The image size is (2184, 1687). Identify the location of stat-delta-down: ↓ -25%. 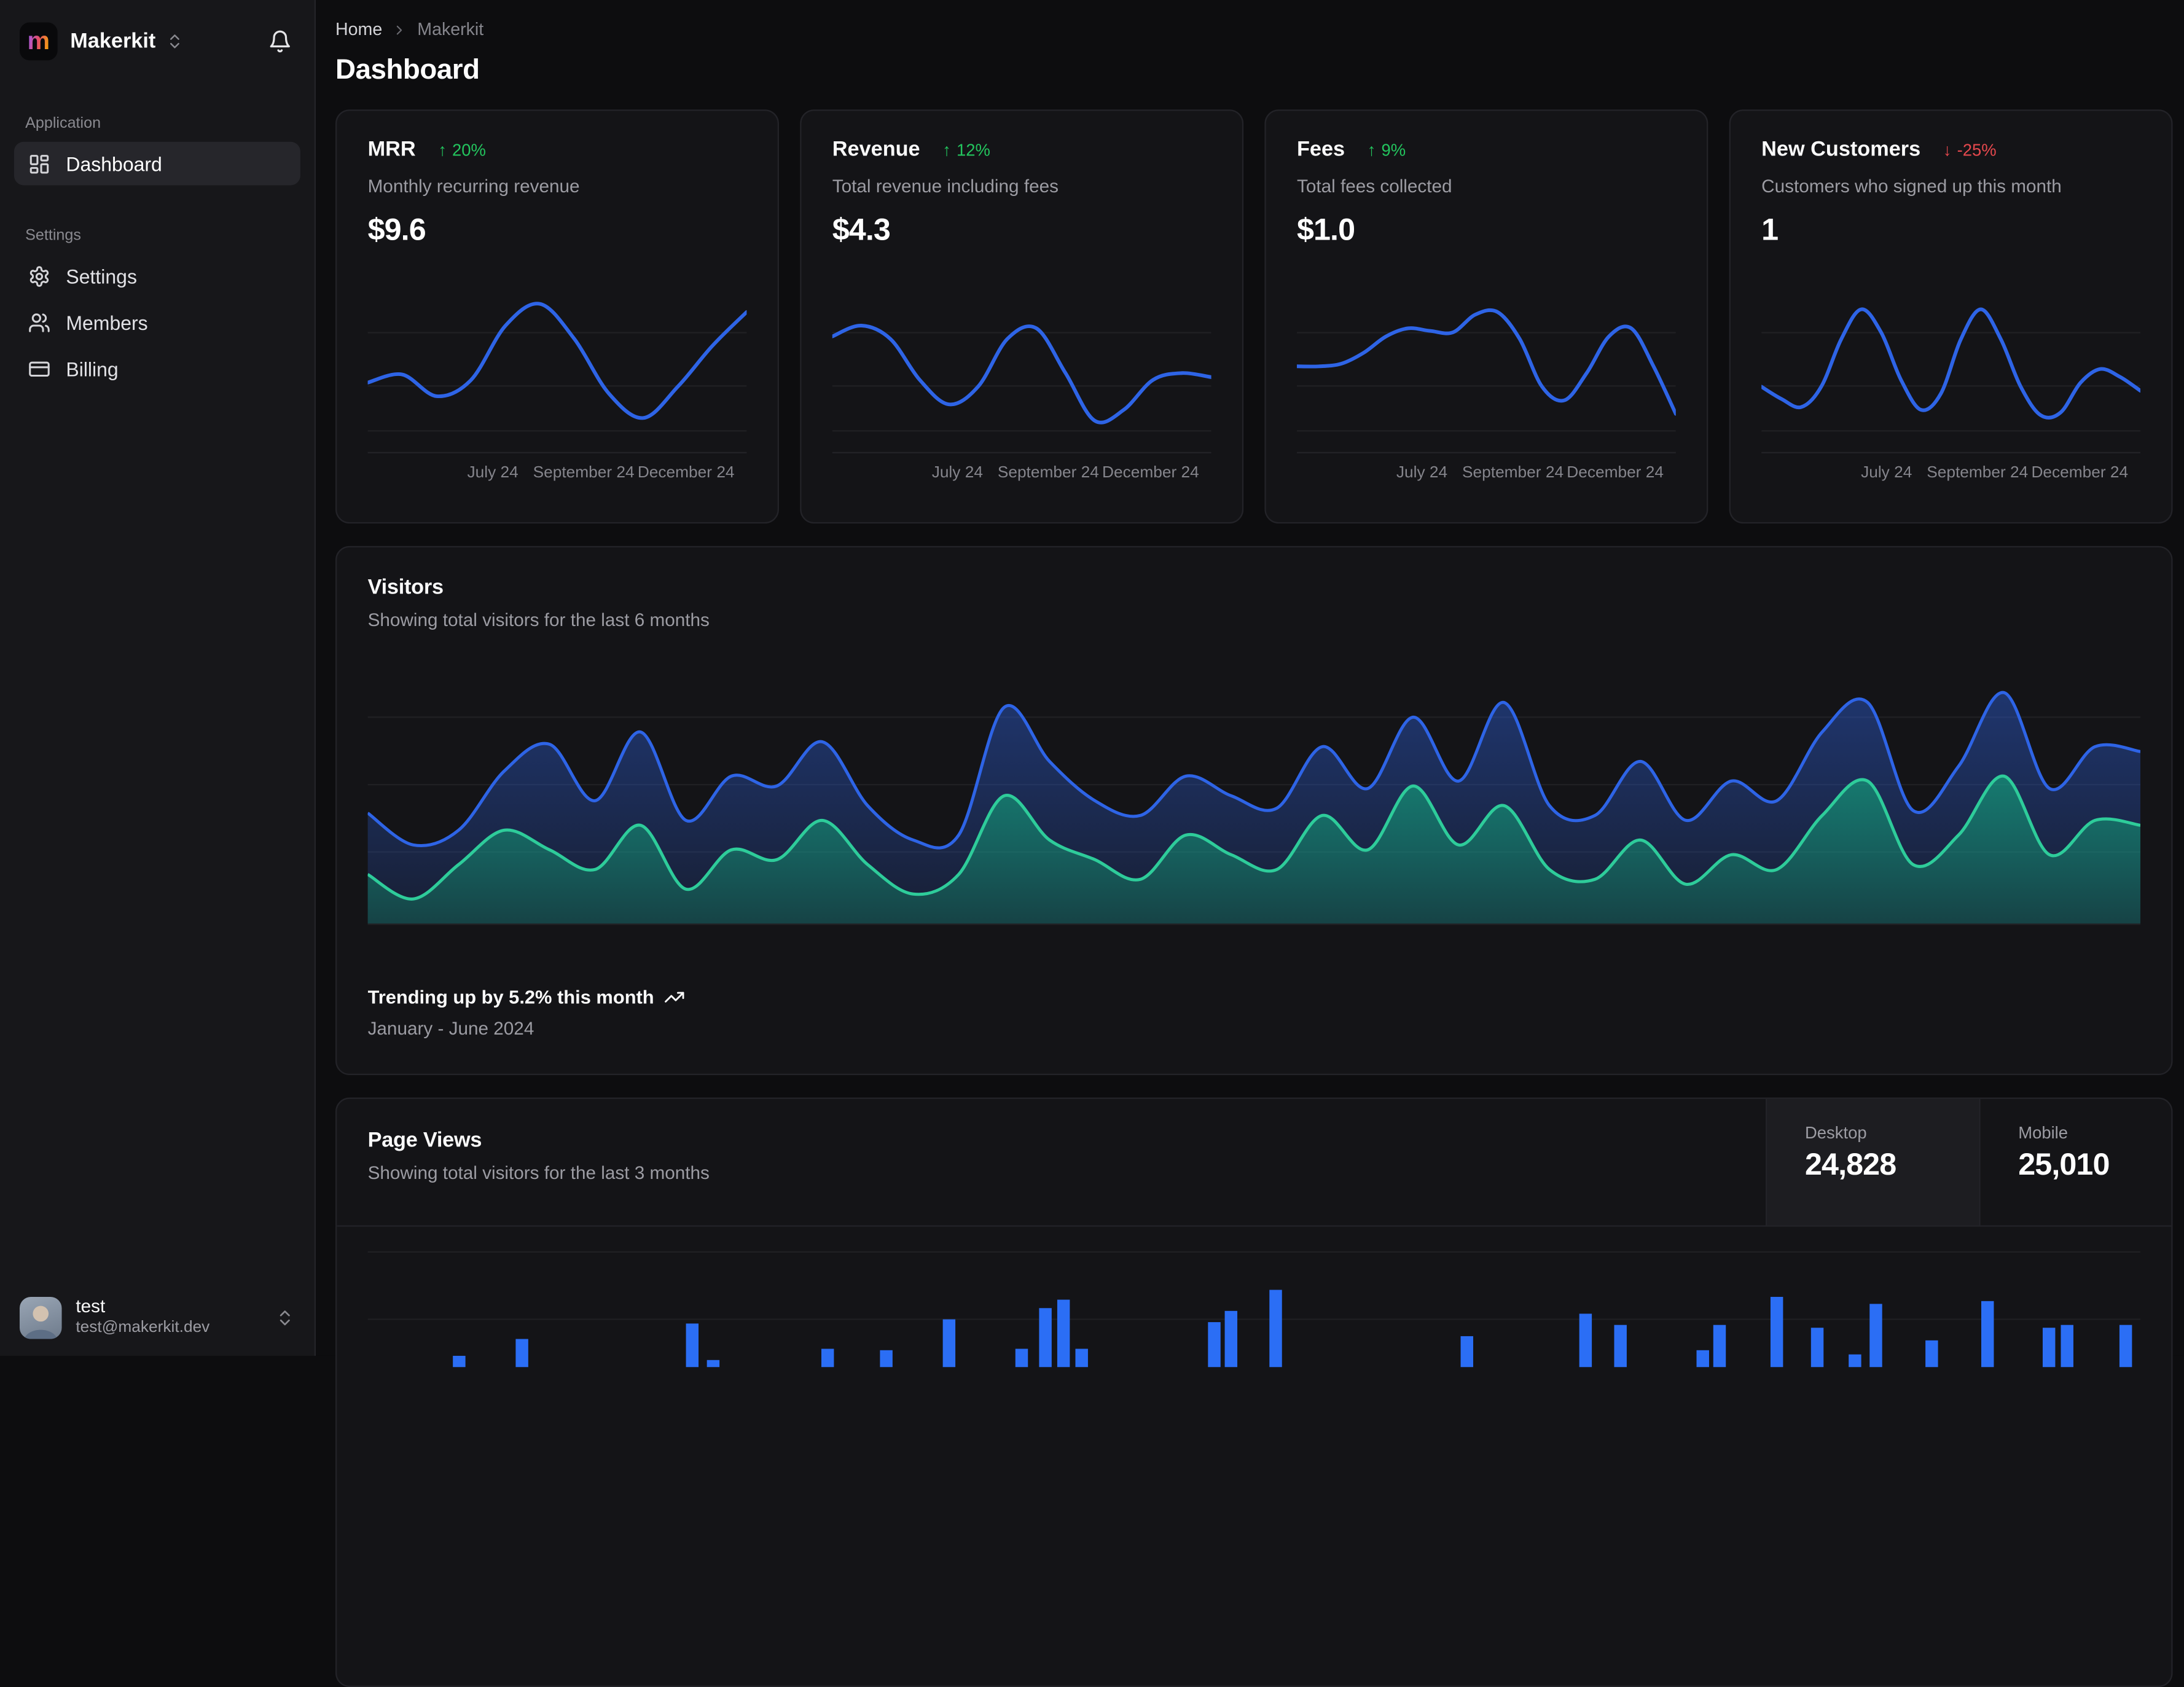
(1970, 149).